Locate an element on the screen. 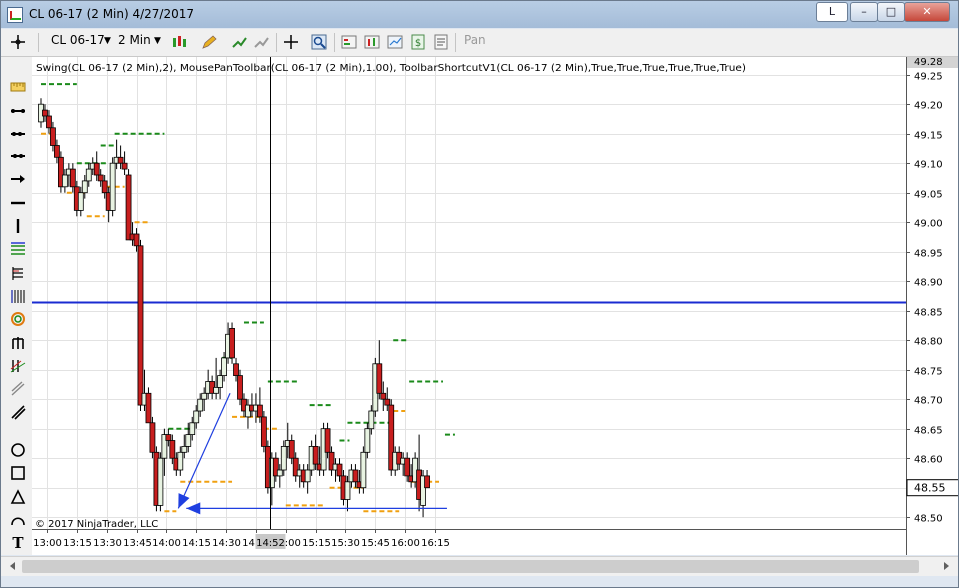 Image resolution: width=959 pixels, height=588 pixels. vertical-line-icon is located at coordinates (18, 226).